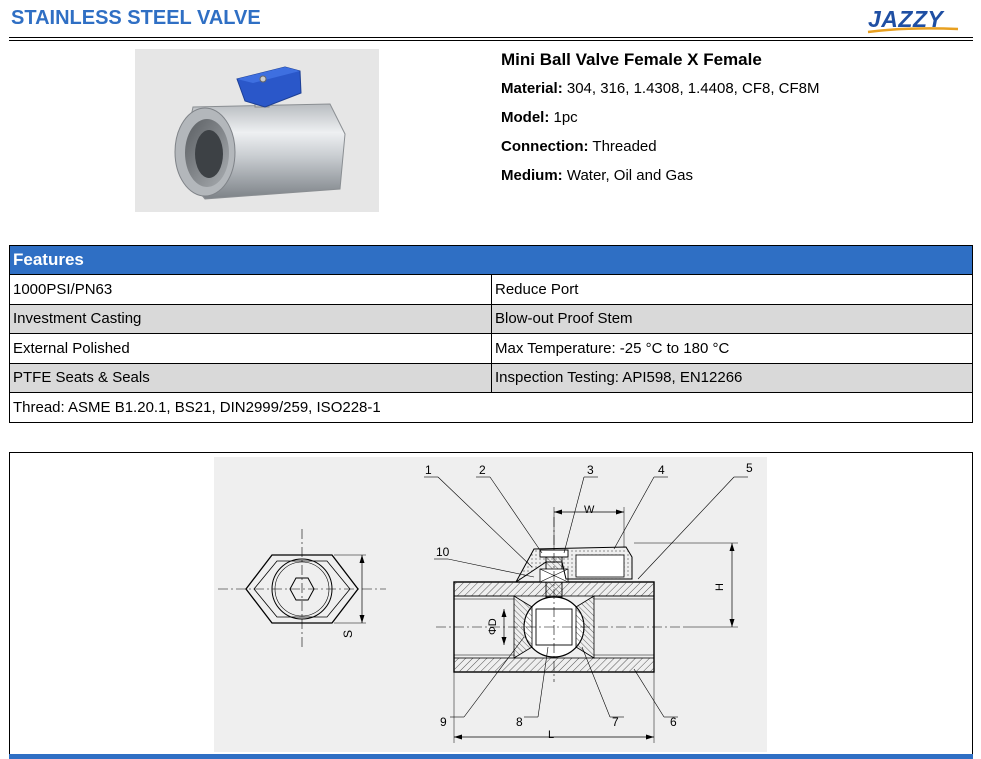 This screenshot has width=981, height=759. I want to click on table-cell: Blow-out Proof Stem, so click(732, 318).